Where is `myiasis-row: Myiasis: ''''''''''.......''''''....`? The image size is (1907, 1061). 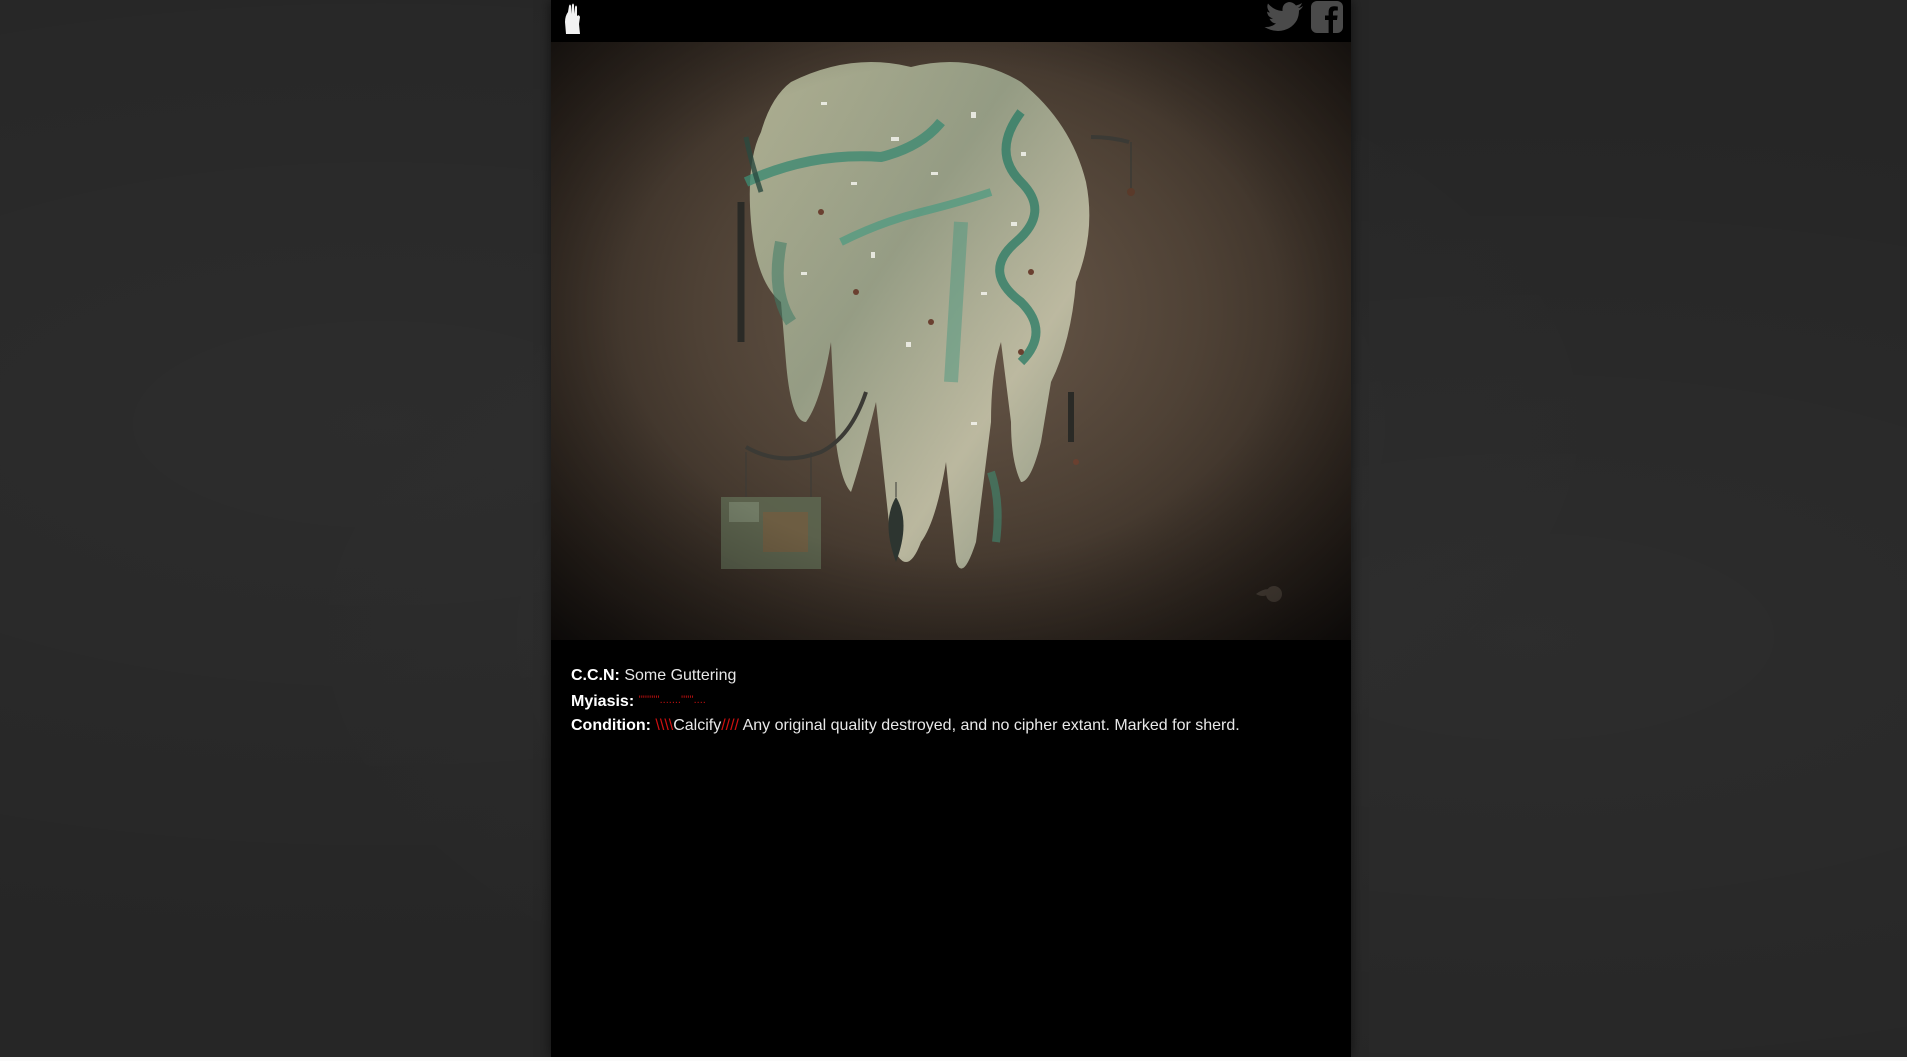
myiasis-row: Myiasis: ''''''''''.......''''''.... is located at coordinates (956, 701).